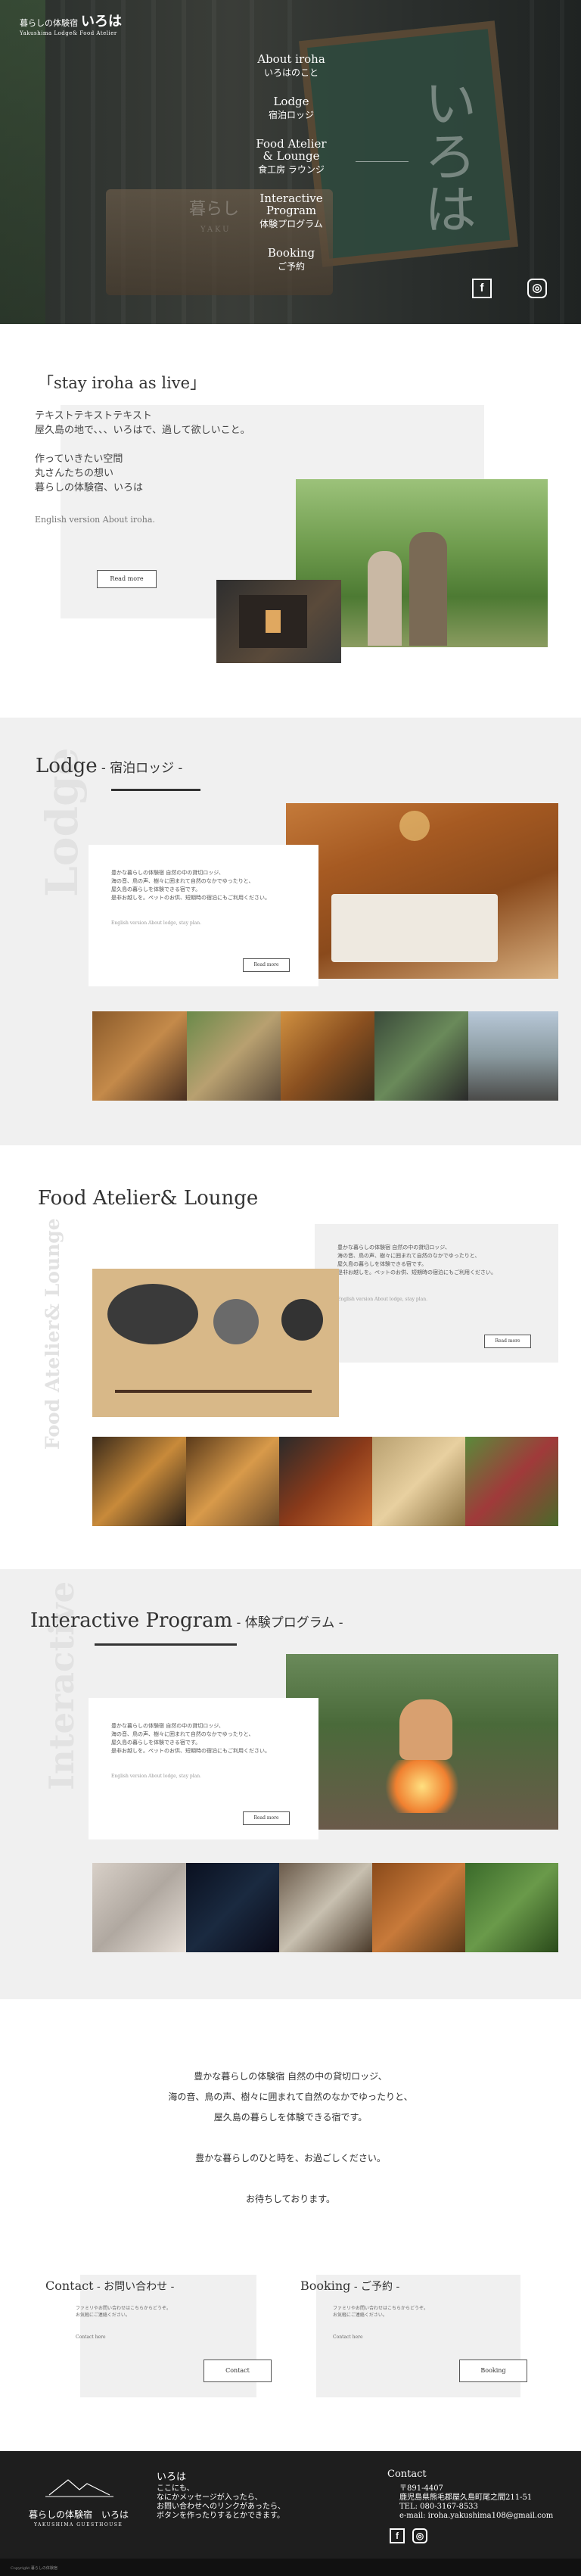  Describe the element at coordinates (381, 2312) in the screenshot. I see `booking-text: ファミリやお問い合わせはこちらからどうぞ。 お気軽にご連絡ください。` at that location.